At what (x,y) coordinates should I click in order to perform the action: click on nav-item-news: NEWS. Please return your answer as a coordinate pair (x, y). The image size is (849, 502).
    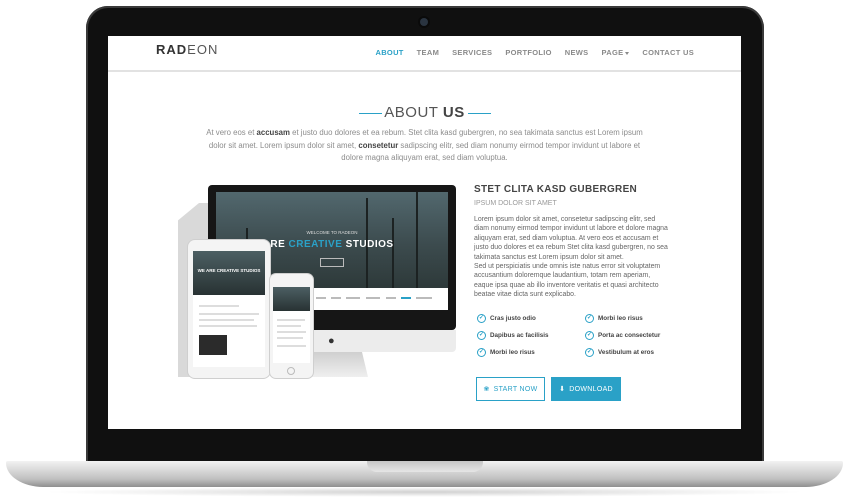
    Looking at the image, I should click on (577, 52).